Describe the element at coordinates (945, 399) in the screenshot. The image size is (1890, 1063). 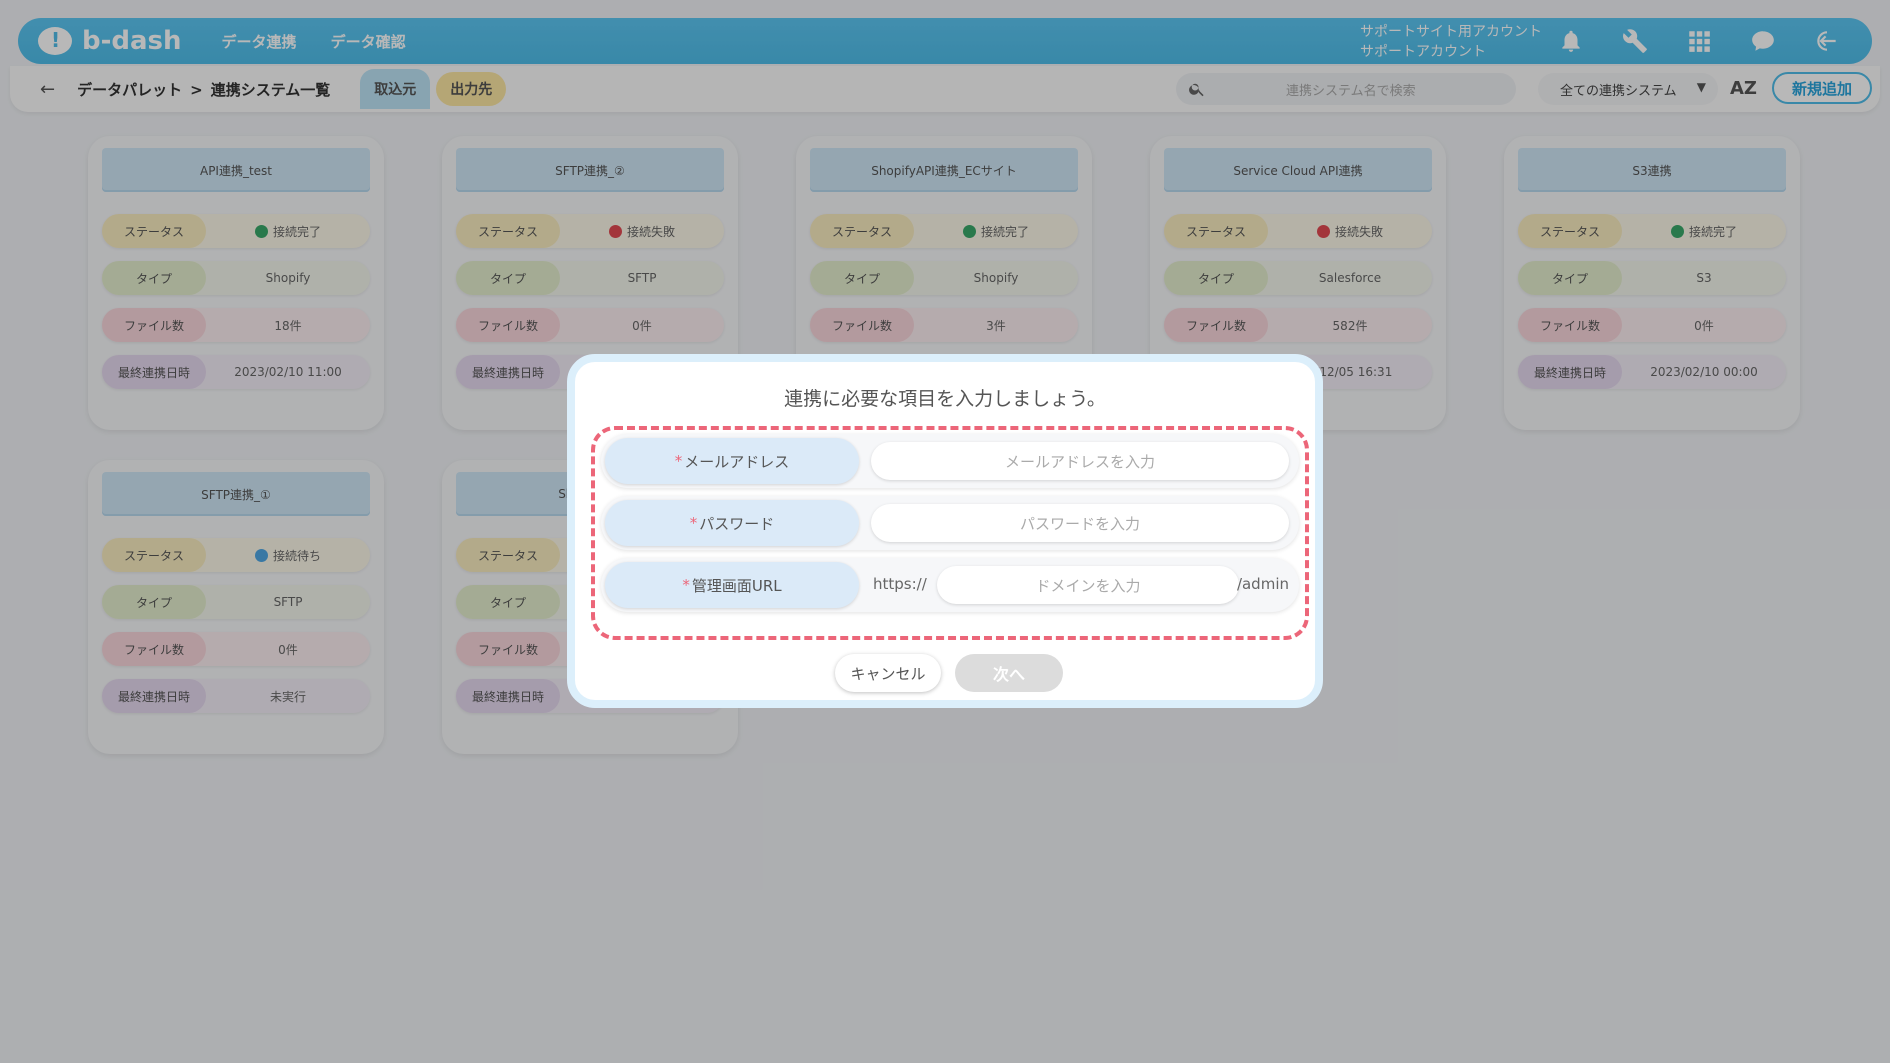
I see `modal-title: 連携に必要な項目を入力しましょう。` at that location.